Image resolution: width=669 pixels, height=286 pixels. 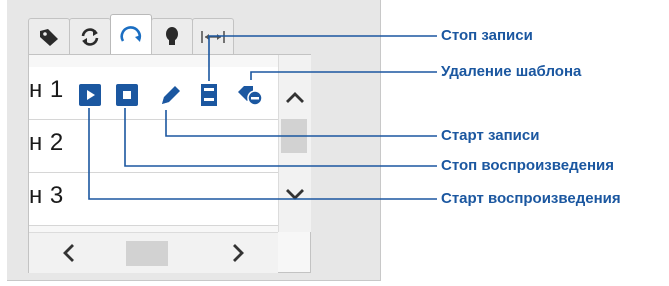 What do you see at coordinates (487, 35) in the screenshot?
I see `callout-stop-recording: Стоп записи` at bounding box center [487, 35].